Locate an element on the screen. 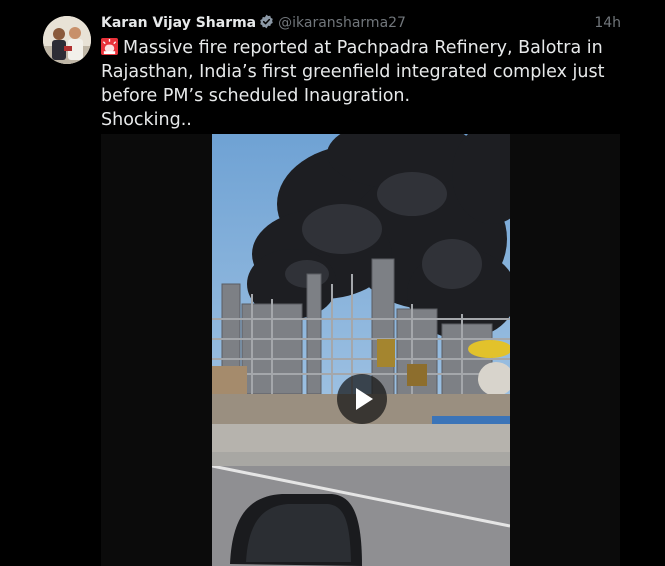 The width and height of the screenshot is (665, 566). tweet-header: Karan Vijay Sharma @ikaransharma27 14h is located at coordinates (361, 24).